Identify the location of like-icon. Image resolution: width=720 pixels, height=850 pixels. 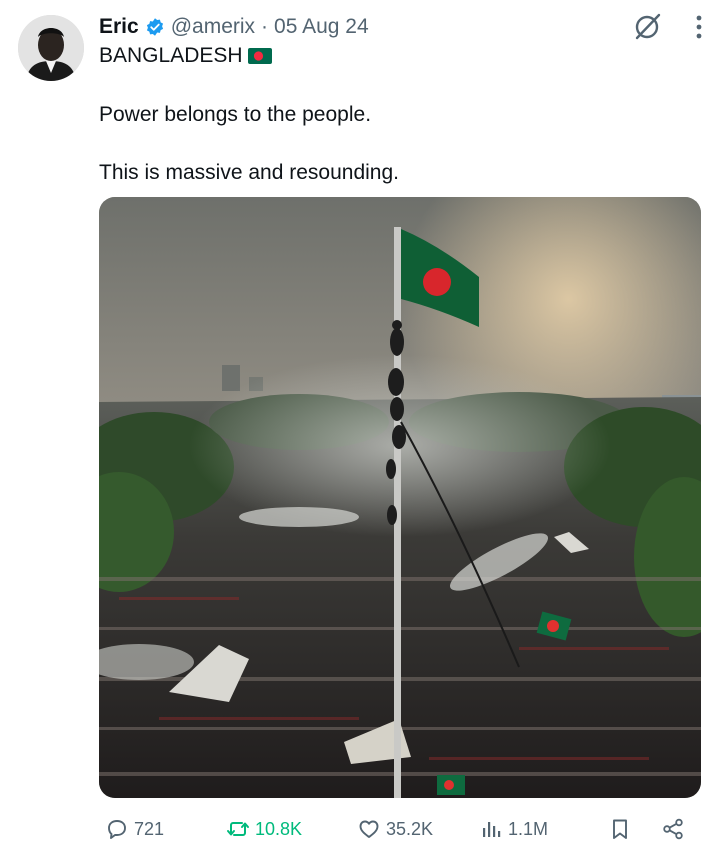
(369, 829).